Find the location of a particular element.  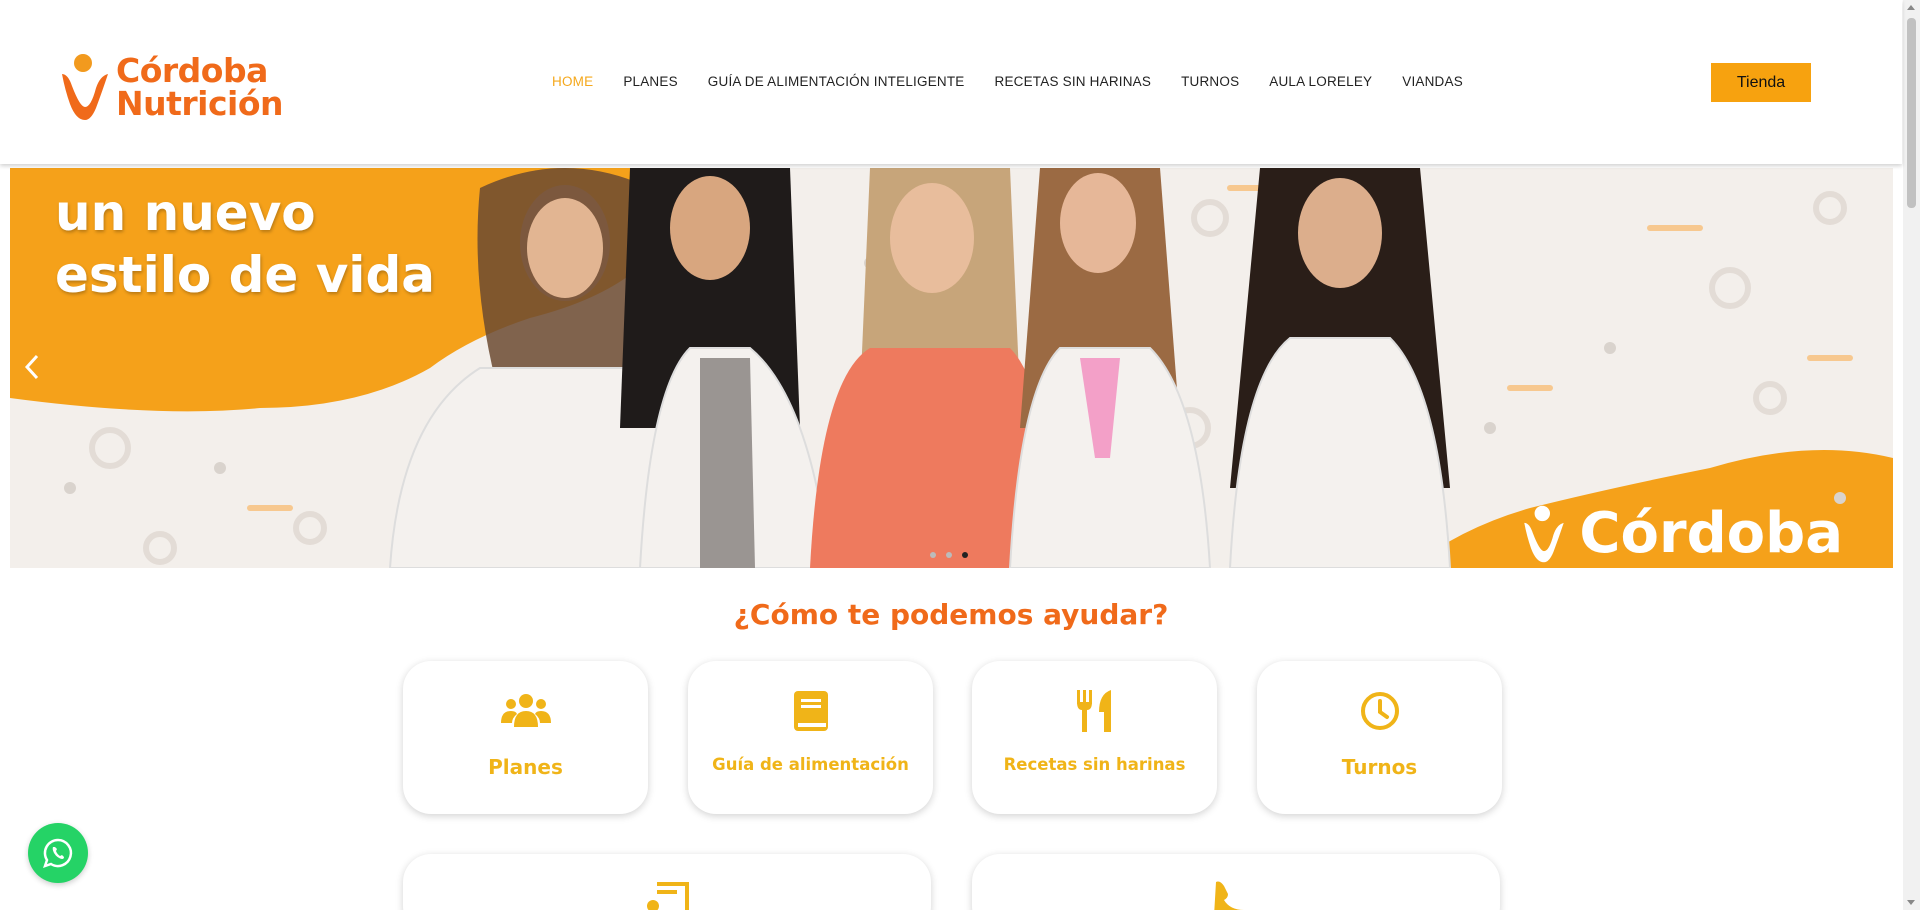

scroll-up-icon is located at coordinates (1911, 7).